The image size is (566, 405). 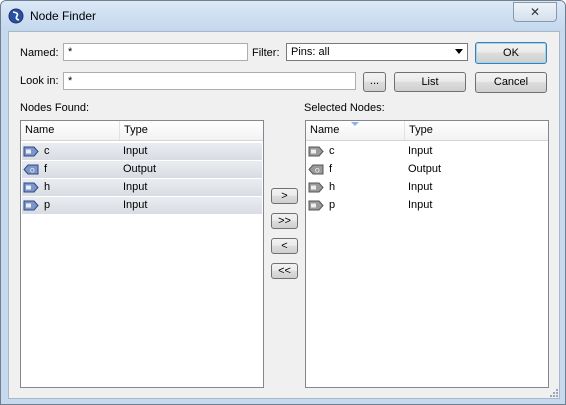 What do you see at coordinates (511, 53) in the screenshot?
I see `ok-button: OK` at bounding box center [511, 53].